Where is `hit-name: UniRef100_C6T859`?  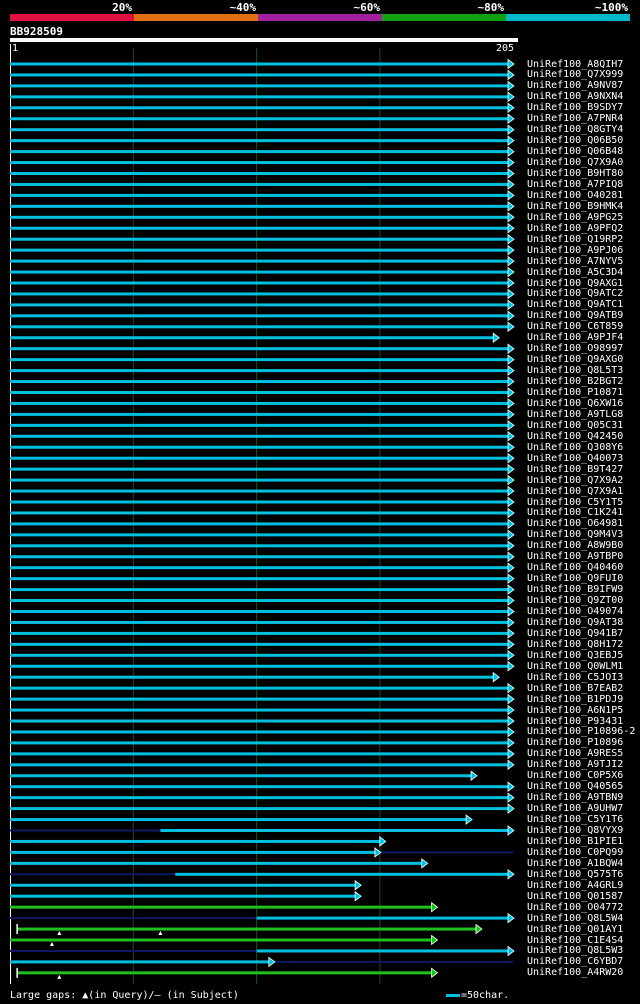 hit-name: UniRef100_C6T859 is located at coordinates (575, 326).